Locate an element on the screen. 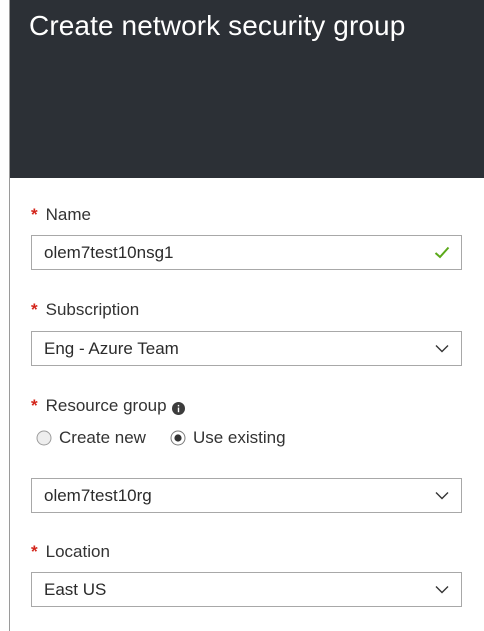 The height and width of the screenshot is (631, 484). resource-group-label: * Resource group is located at coordinates (108, 406).